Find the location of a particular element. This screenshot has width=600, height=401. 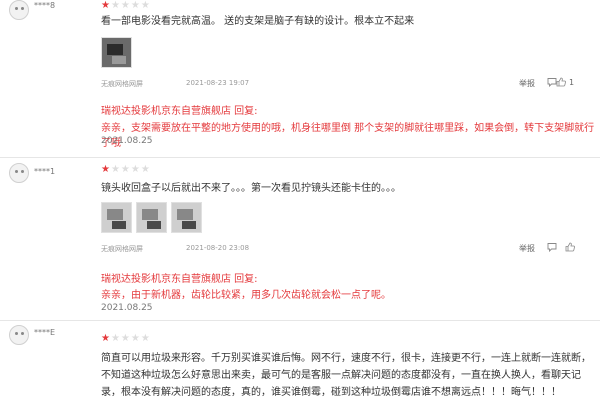

comment-bubble-icon is located at coordinates (552, 247).